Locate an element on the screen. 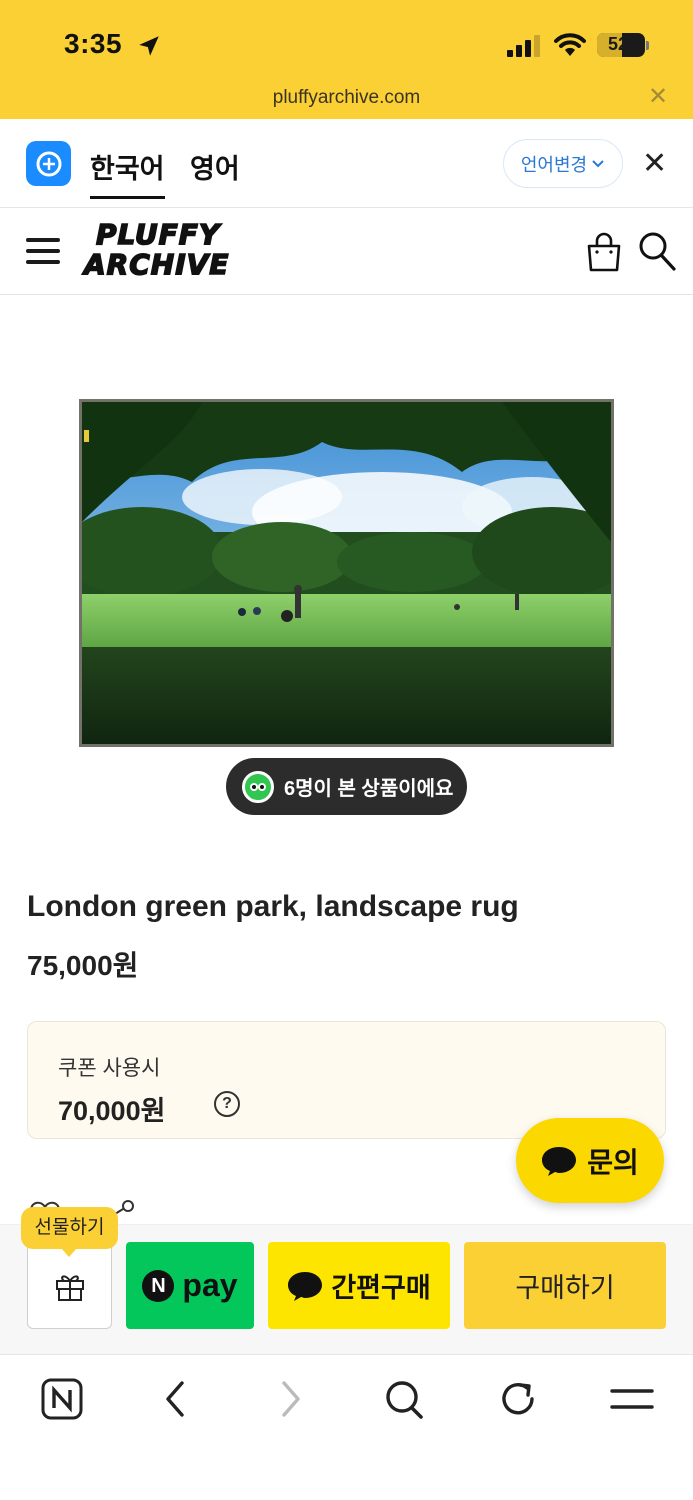  site-logo: PLUFFY ARCHIVE is located at coordinates (168, 252).